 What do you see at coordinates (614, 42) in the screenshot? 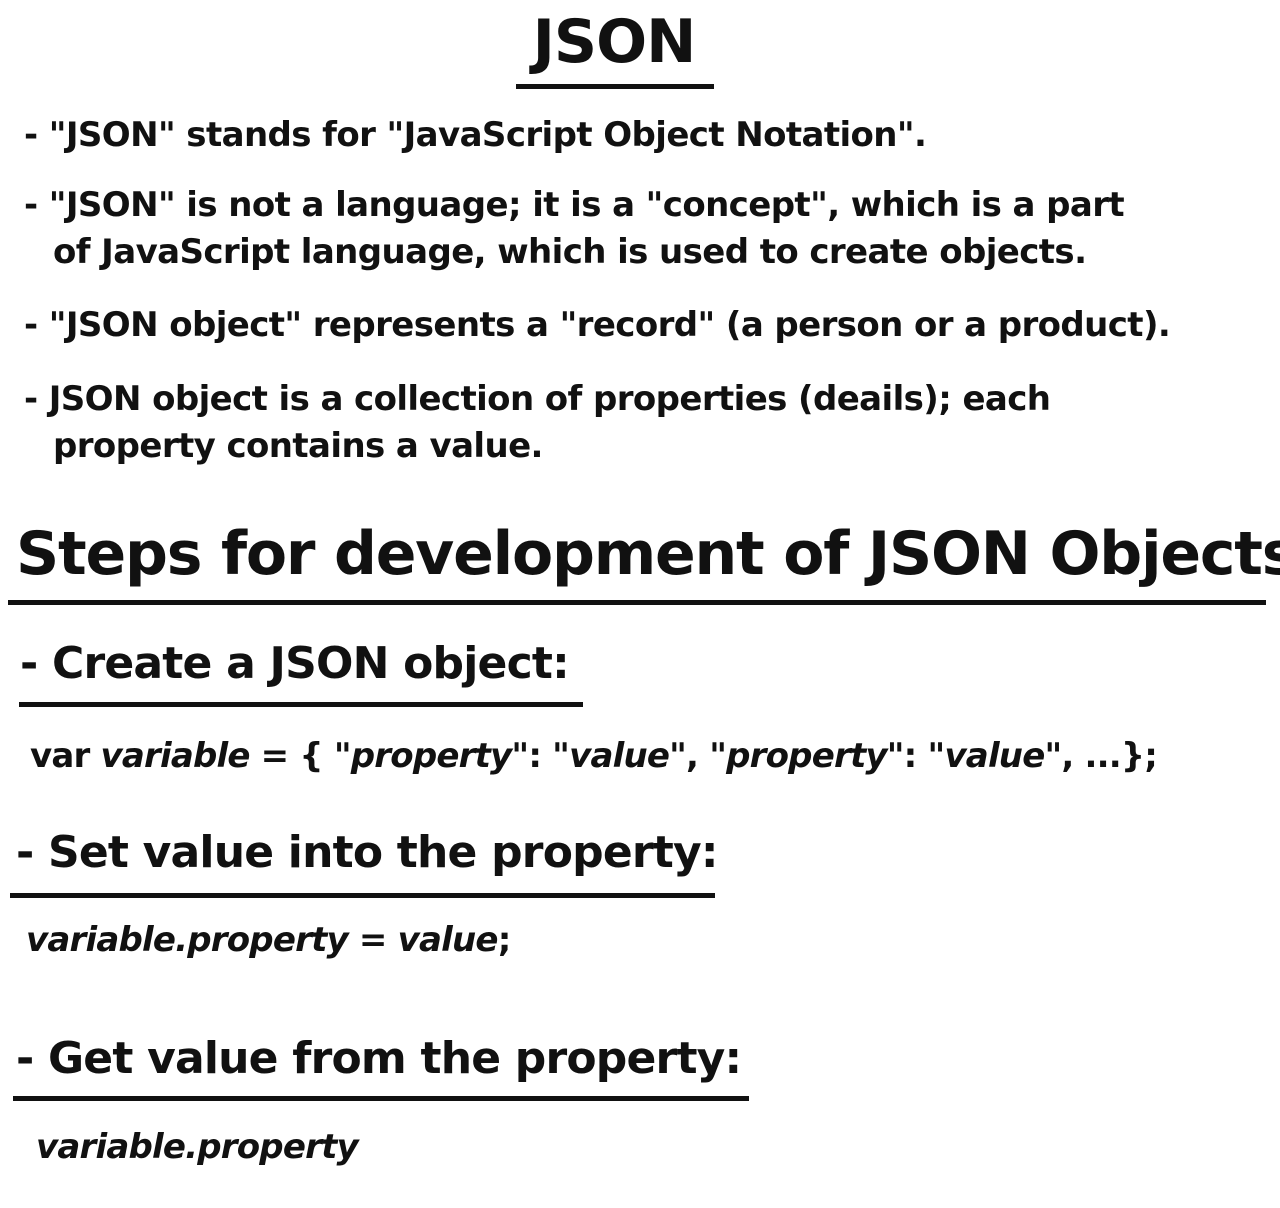
I see `page-title: JSON` at bounding box center [614, 42].